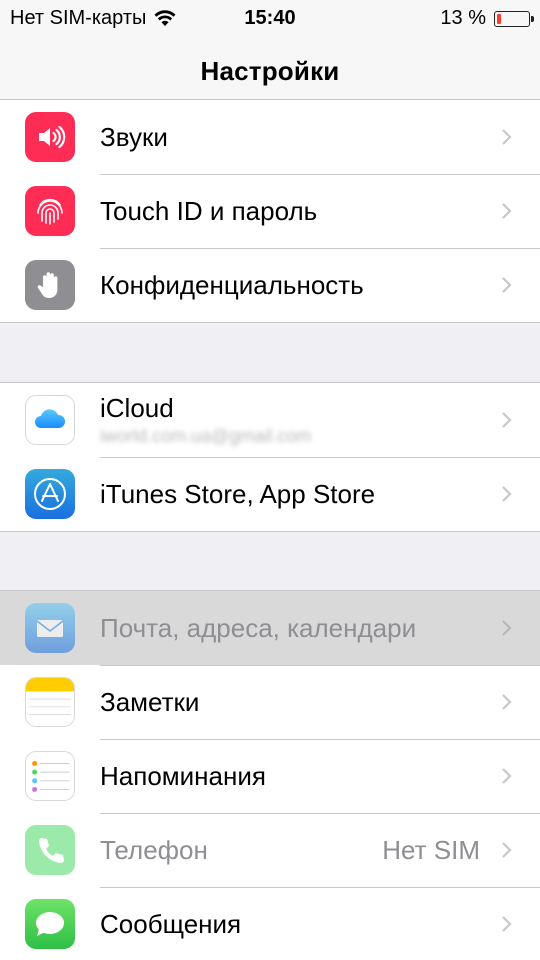  What do you see at coordinates (137, 408) in the screenshot?
I see `row-icloud-label: iCloud` at bounding box center [137, 408].